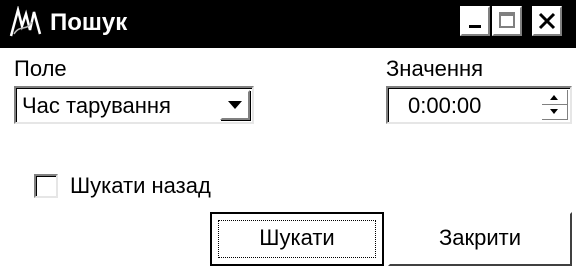 The image size is (576, 268). I want to click on field-select-value: Час тарування, so click(96, 105).